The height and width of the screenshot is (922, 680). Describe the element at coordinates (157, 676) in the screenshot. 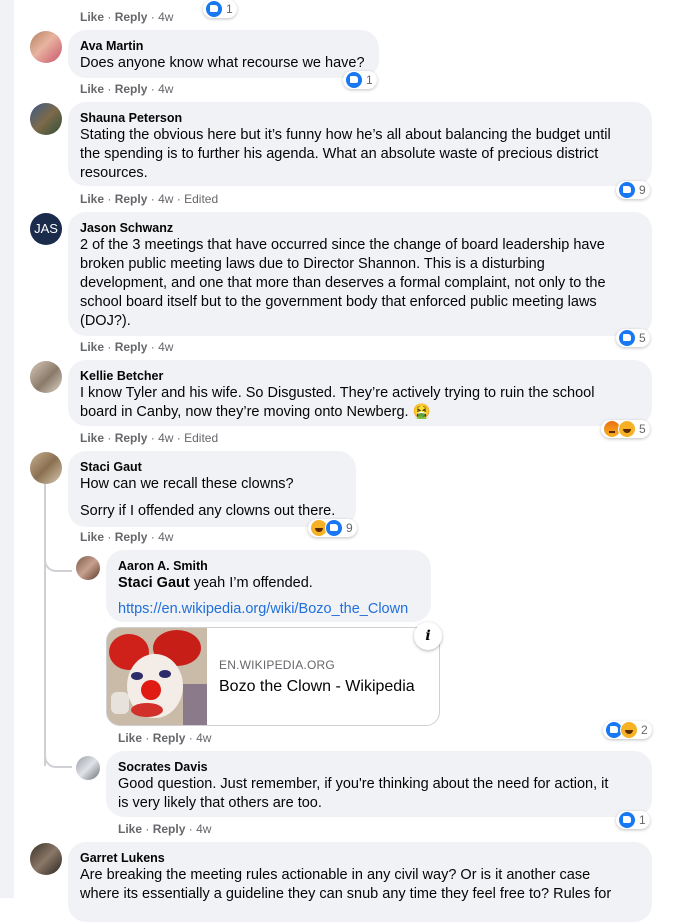

I see `link-preview-image` at that location.